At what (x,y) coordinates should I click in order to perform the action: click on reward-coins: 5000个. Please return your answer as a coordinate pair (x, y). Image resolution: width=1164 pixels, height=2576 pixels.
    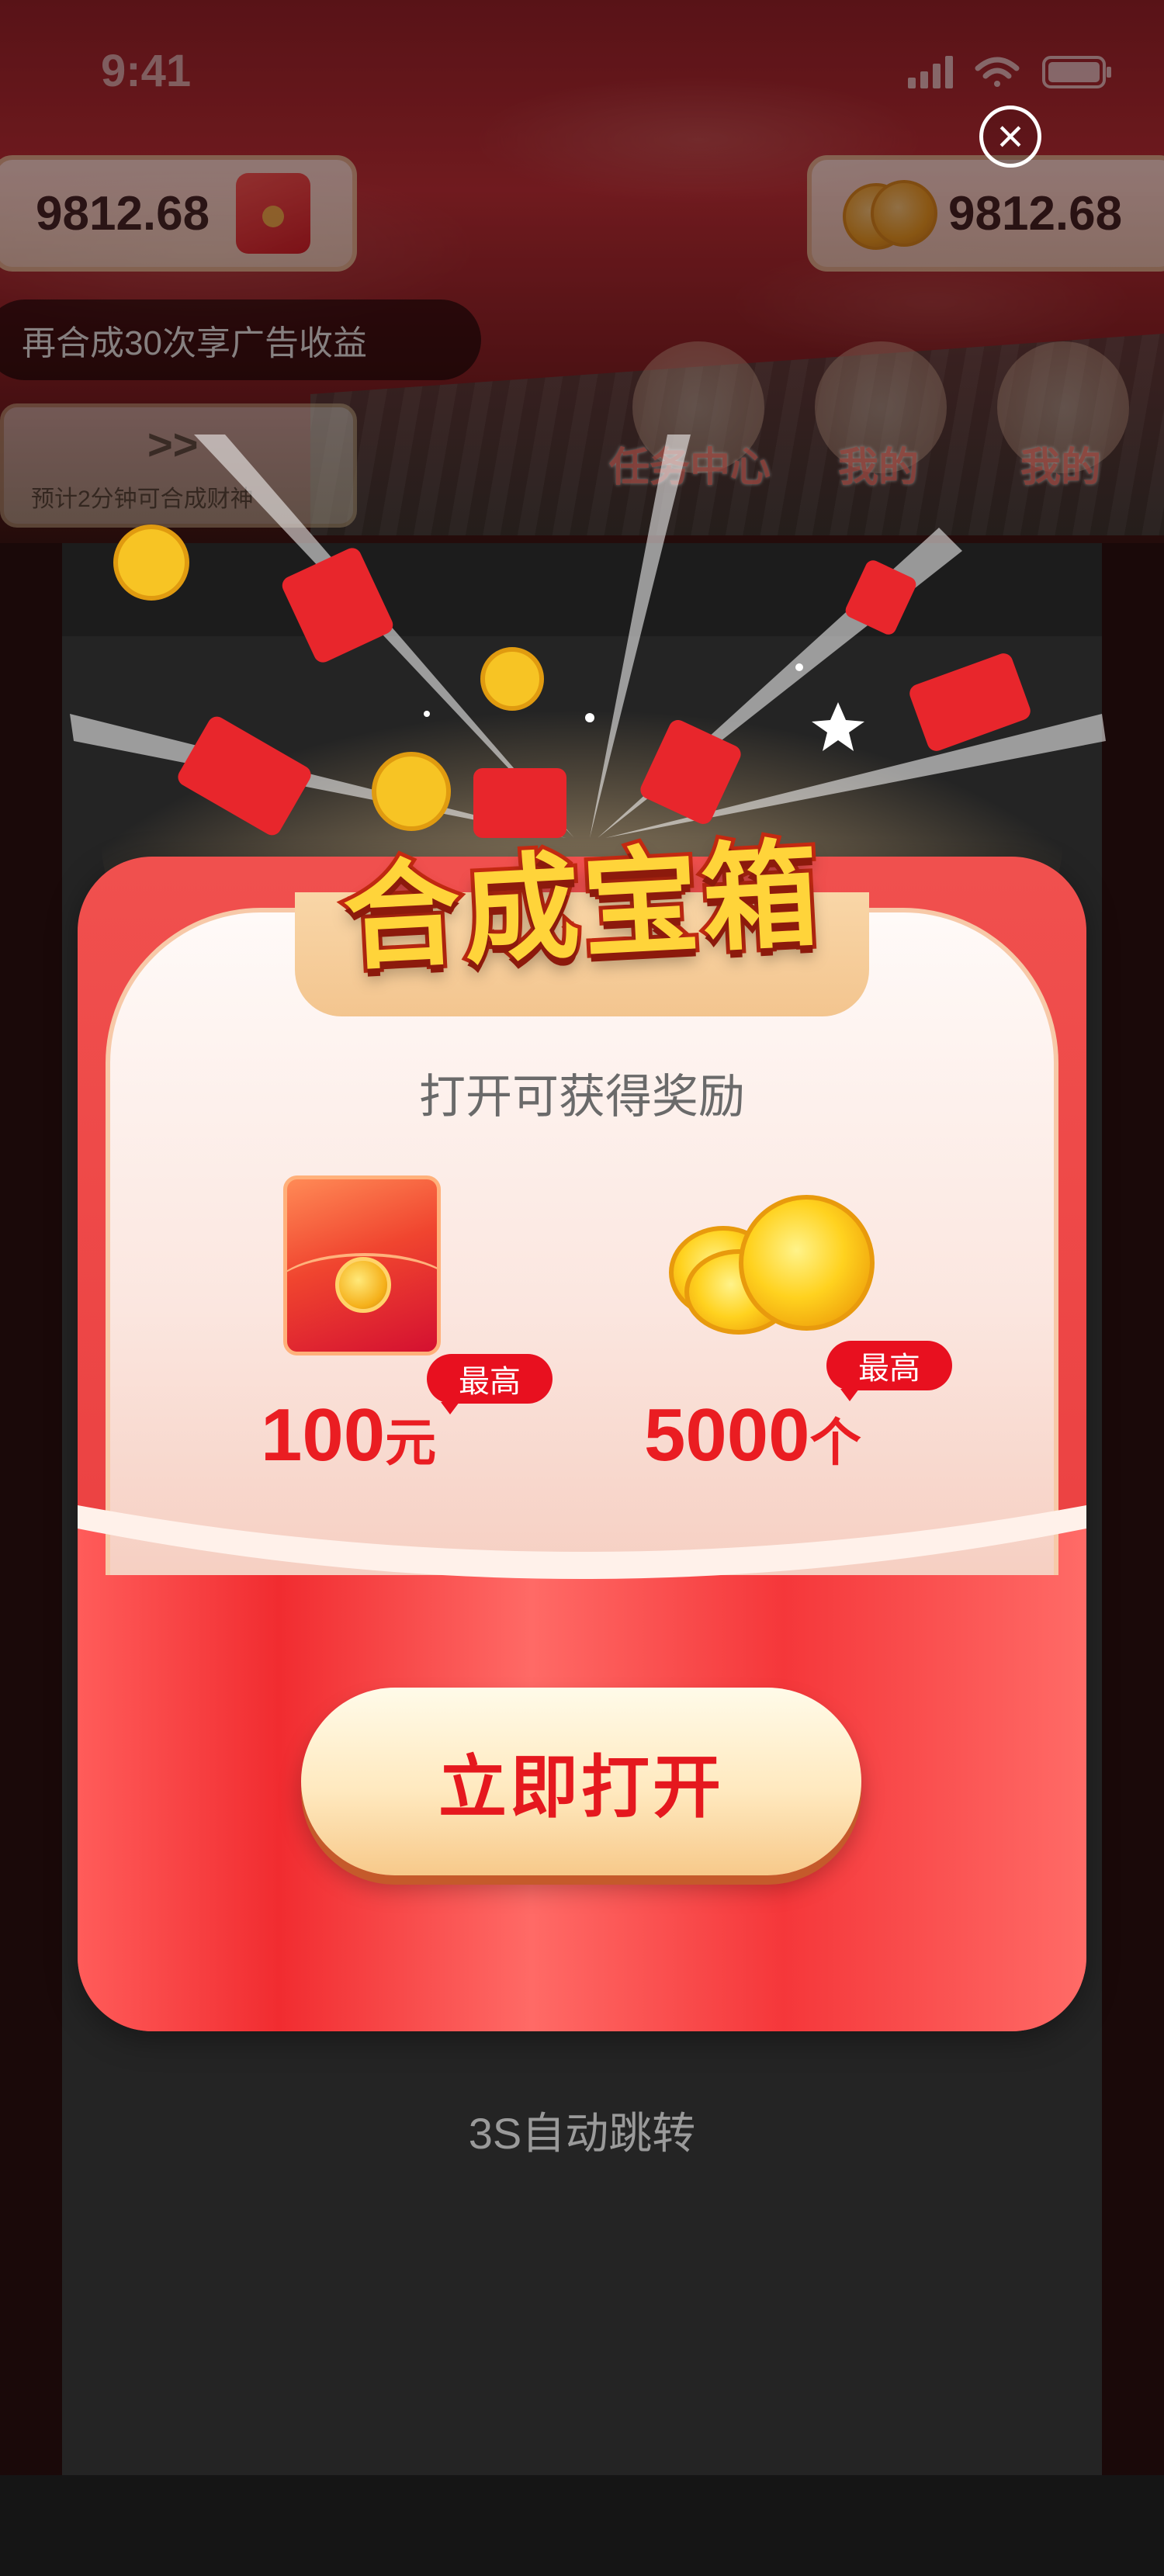
    Looking at the image, I should click on (753, 1435).